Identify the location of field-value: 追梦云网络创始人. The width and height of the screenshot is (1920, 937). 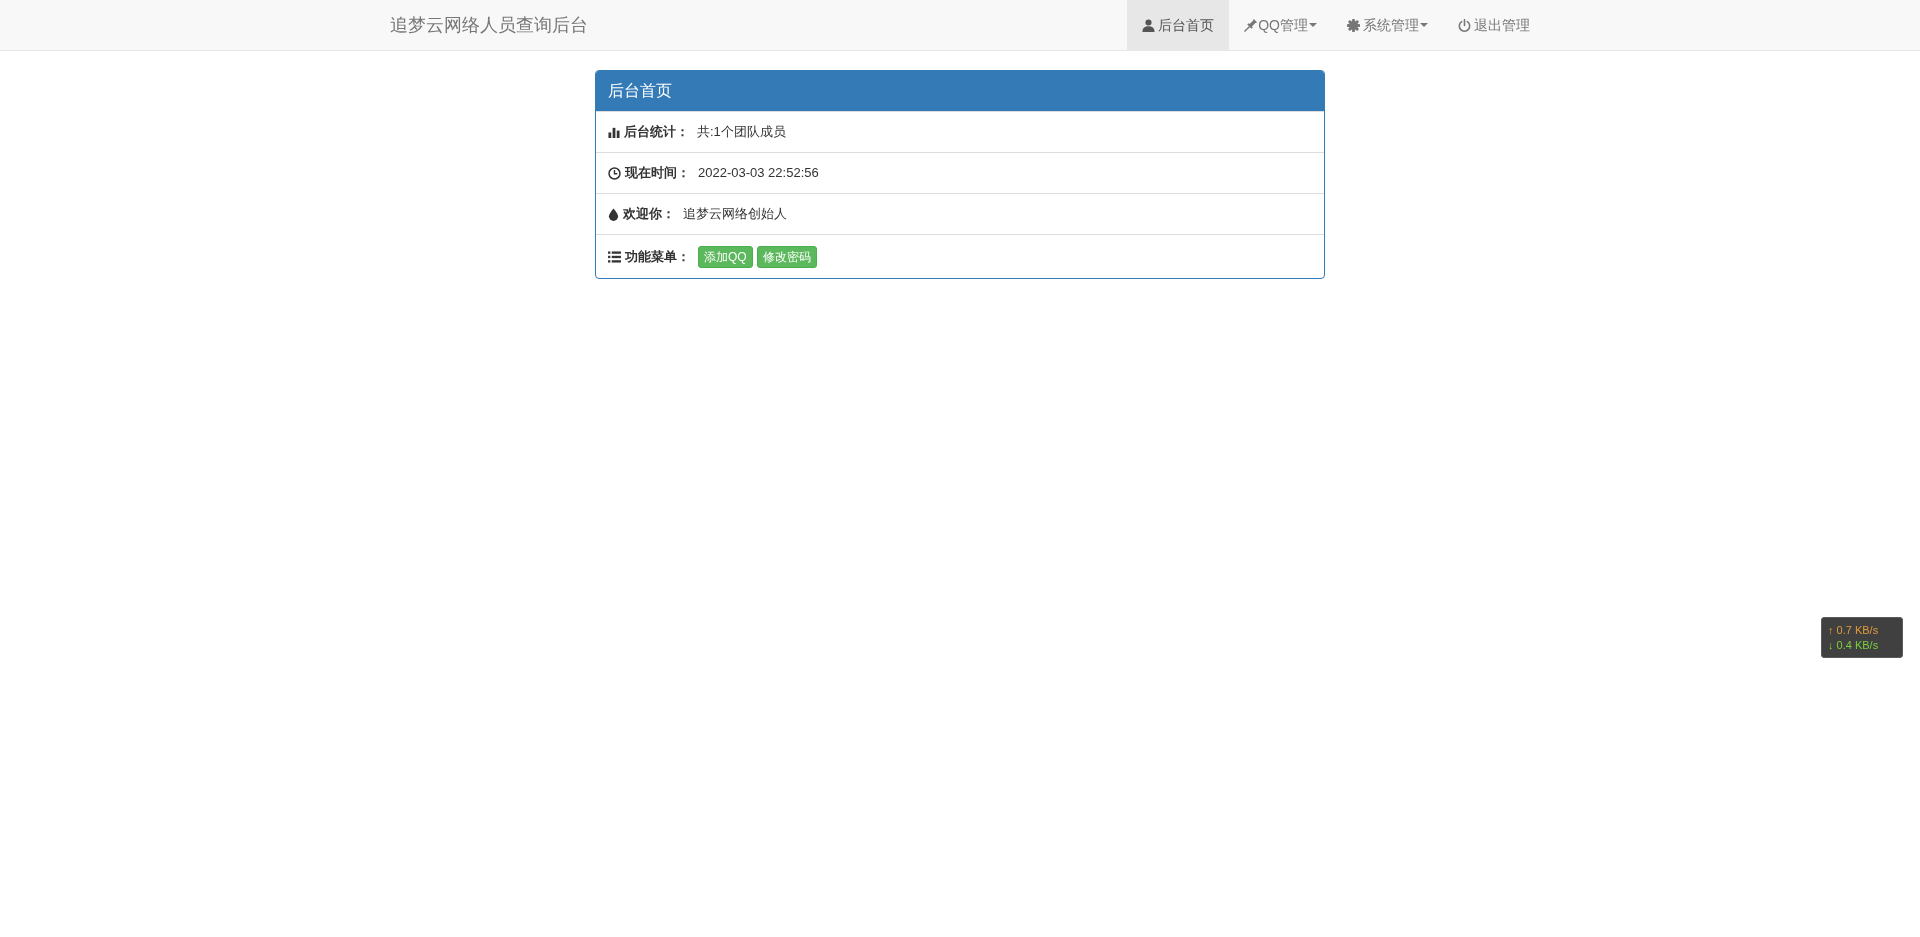
(735, 214).